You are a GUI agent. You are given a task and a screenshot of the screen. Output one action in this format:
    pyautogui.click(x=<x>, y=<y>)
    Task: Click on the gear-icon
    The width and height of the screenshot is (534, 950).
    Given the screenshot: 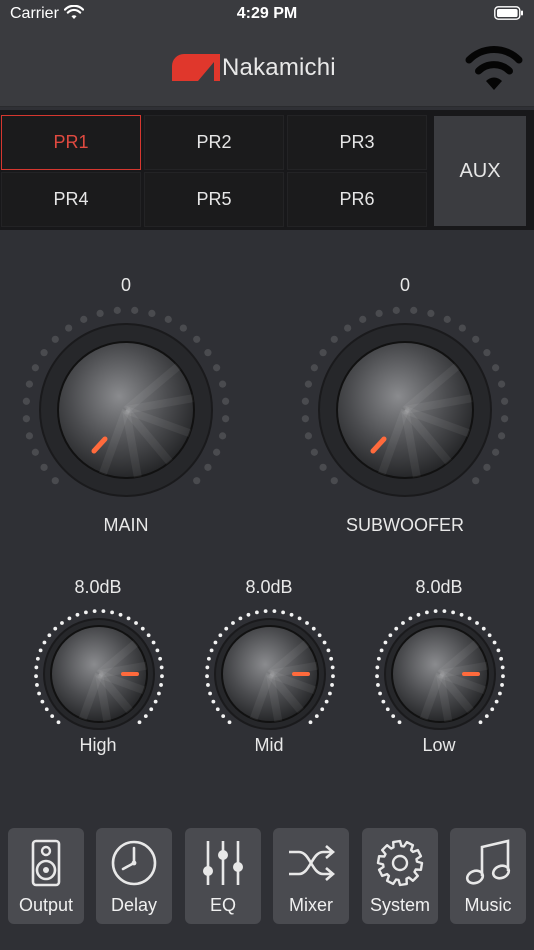 What is the action you would take?
    pyautogui.click(x=400, y=863)
    